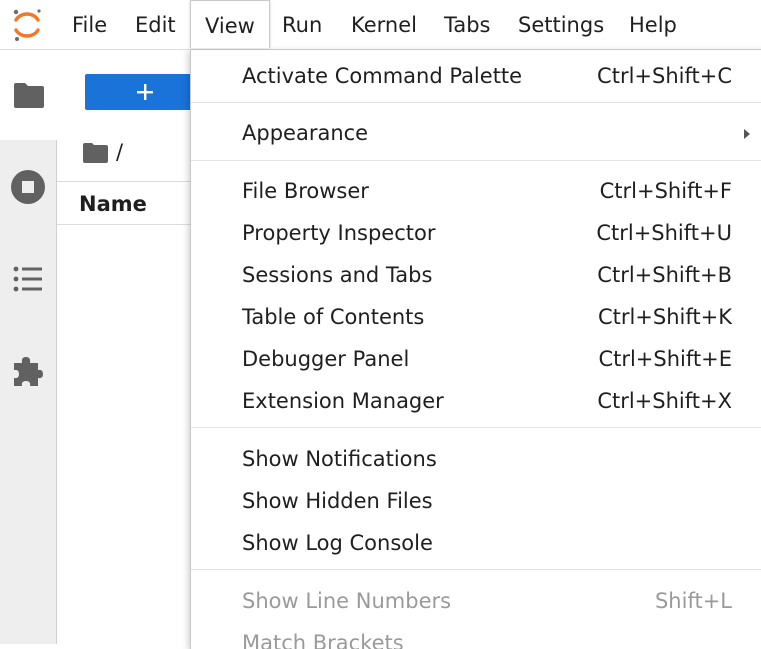 Image resolution: width=761 pixels, height=649 pixels. Describe the element at coordinates (305, 191) in the screenshot. I see `menu-item-label: File Browser` at that location.